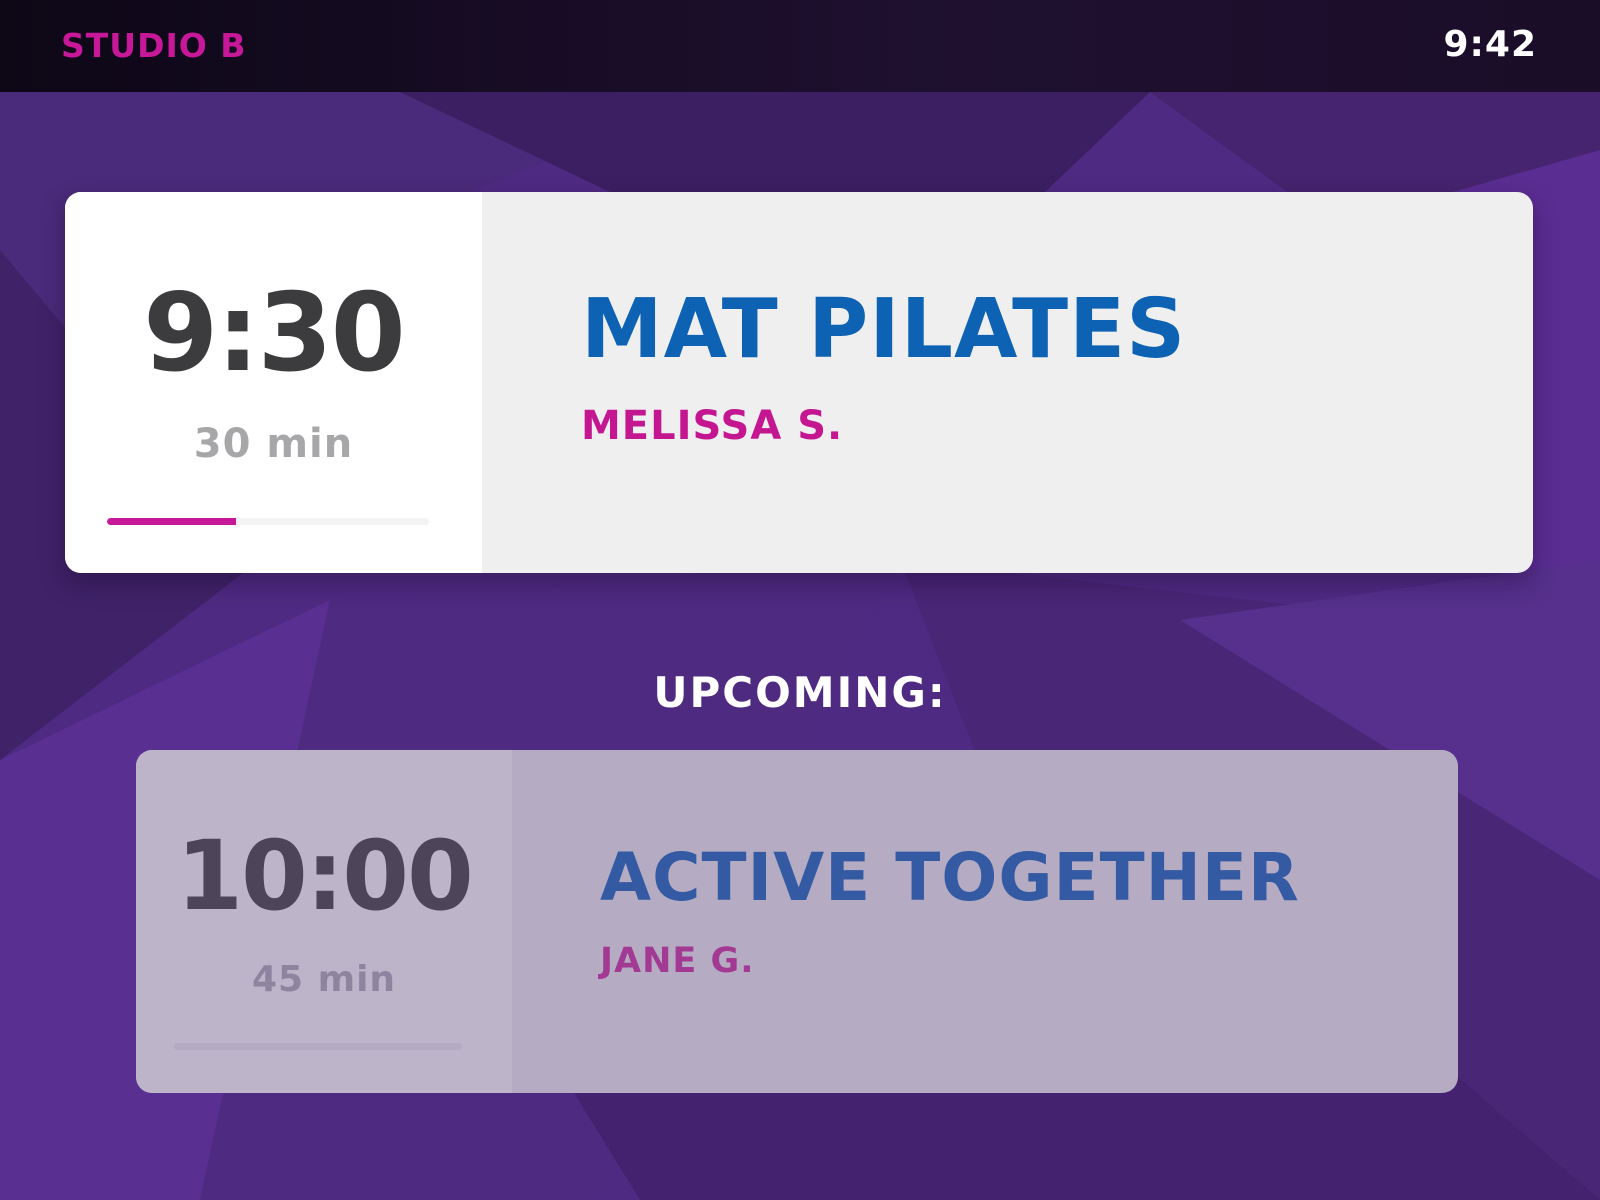 The image size is (1600, 1200). What do you see at coordinates (950, 877) in the screenshot?
I see `upcoming-class-name: ACTIVE TOGETHER` at bounding box center [950, 877].